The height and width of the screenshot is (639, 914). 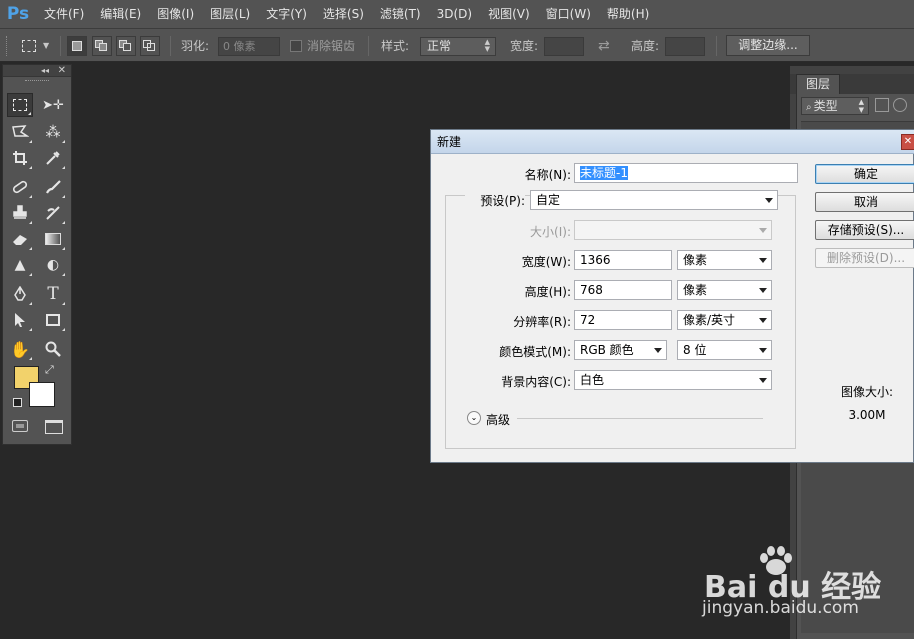 What do you see at coordinates (623, 260) in the screenshot?
I see `width-input: 1366` at bounding box center [623, 260].